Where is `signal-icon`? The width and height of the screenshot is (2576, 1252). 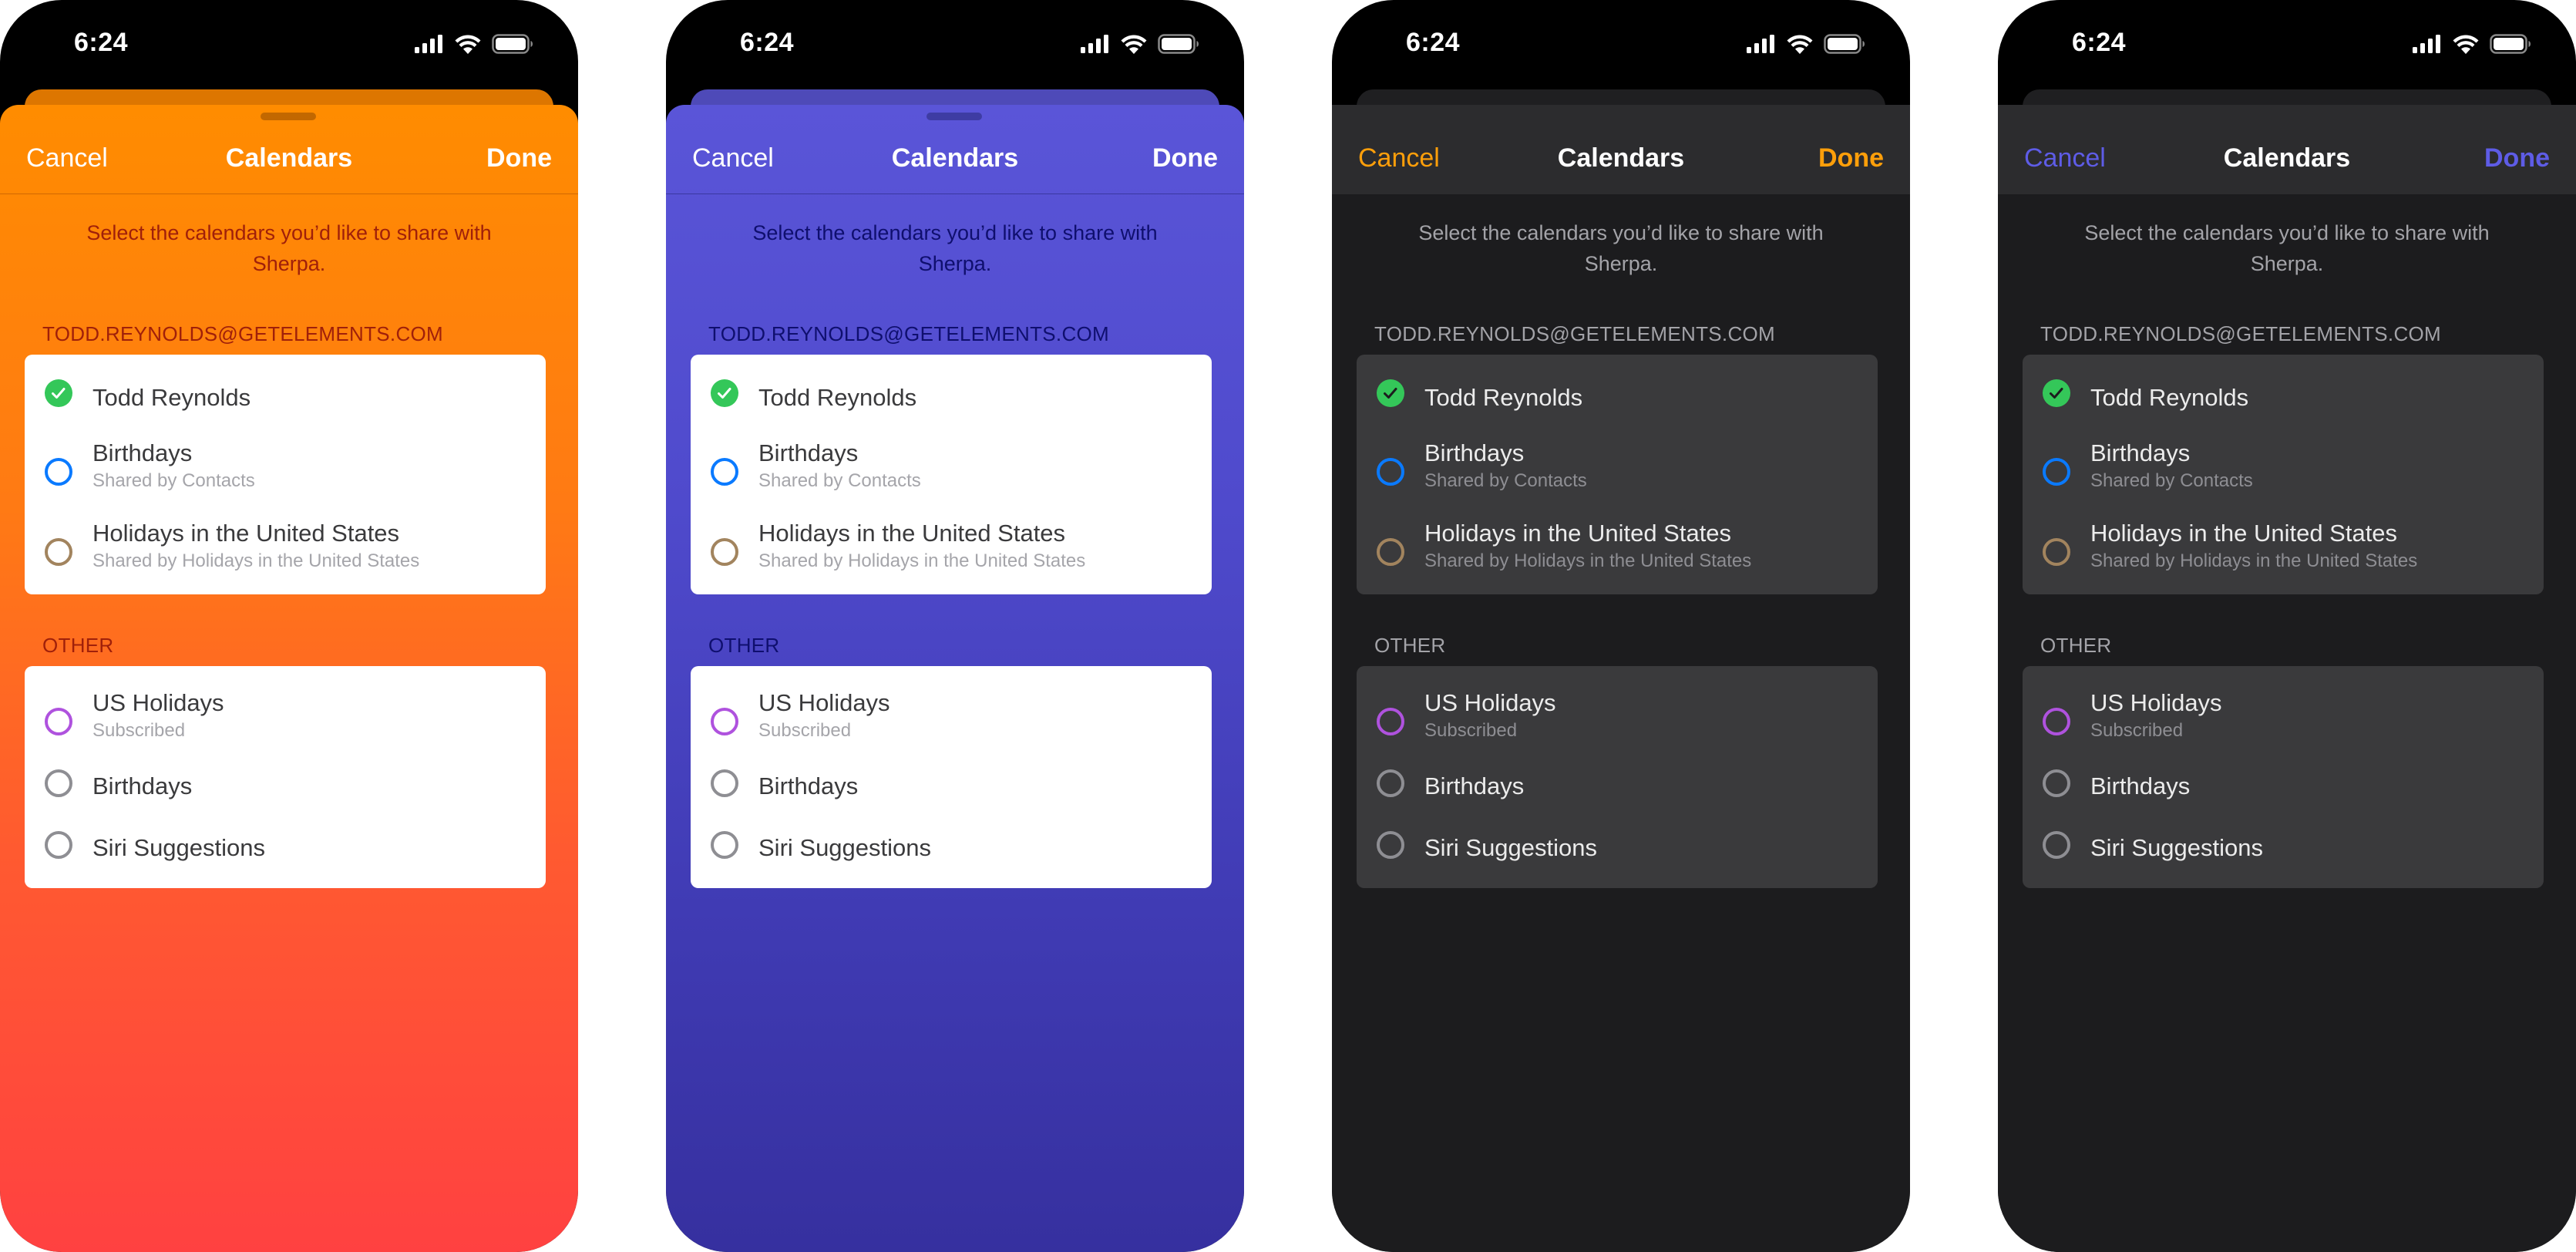
signal-icon is located at coordinates (2427, 44).